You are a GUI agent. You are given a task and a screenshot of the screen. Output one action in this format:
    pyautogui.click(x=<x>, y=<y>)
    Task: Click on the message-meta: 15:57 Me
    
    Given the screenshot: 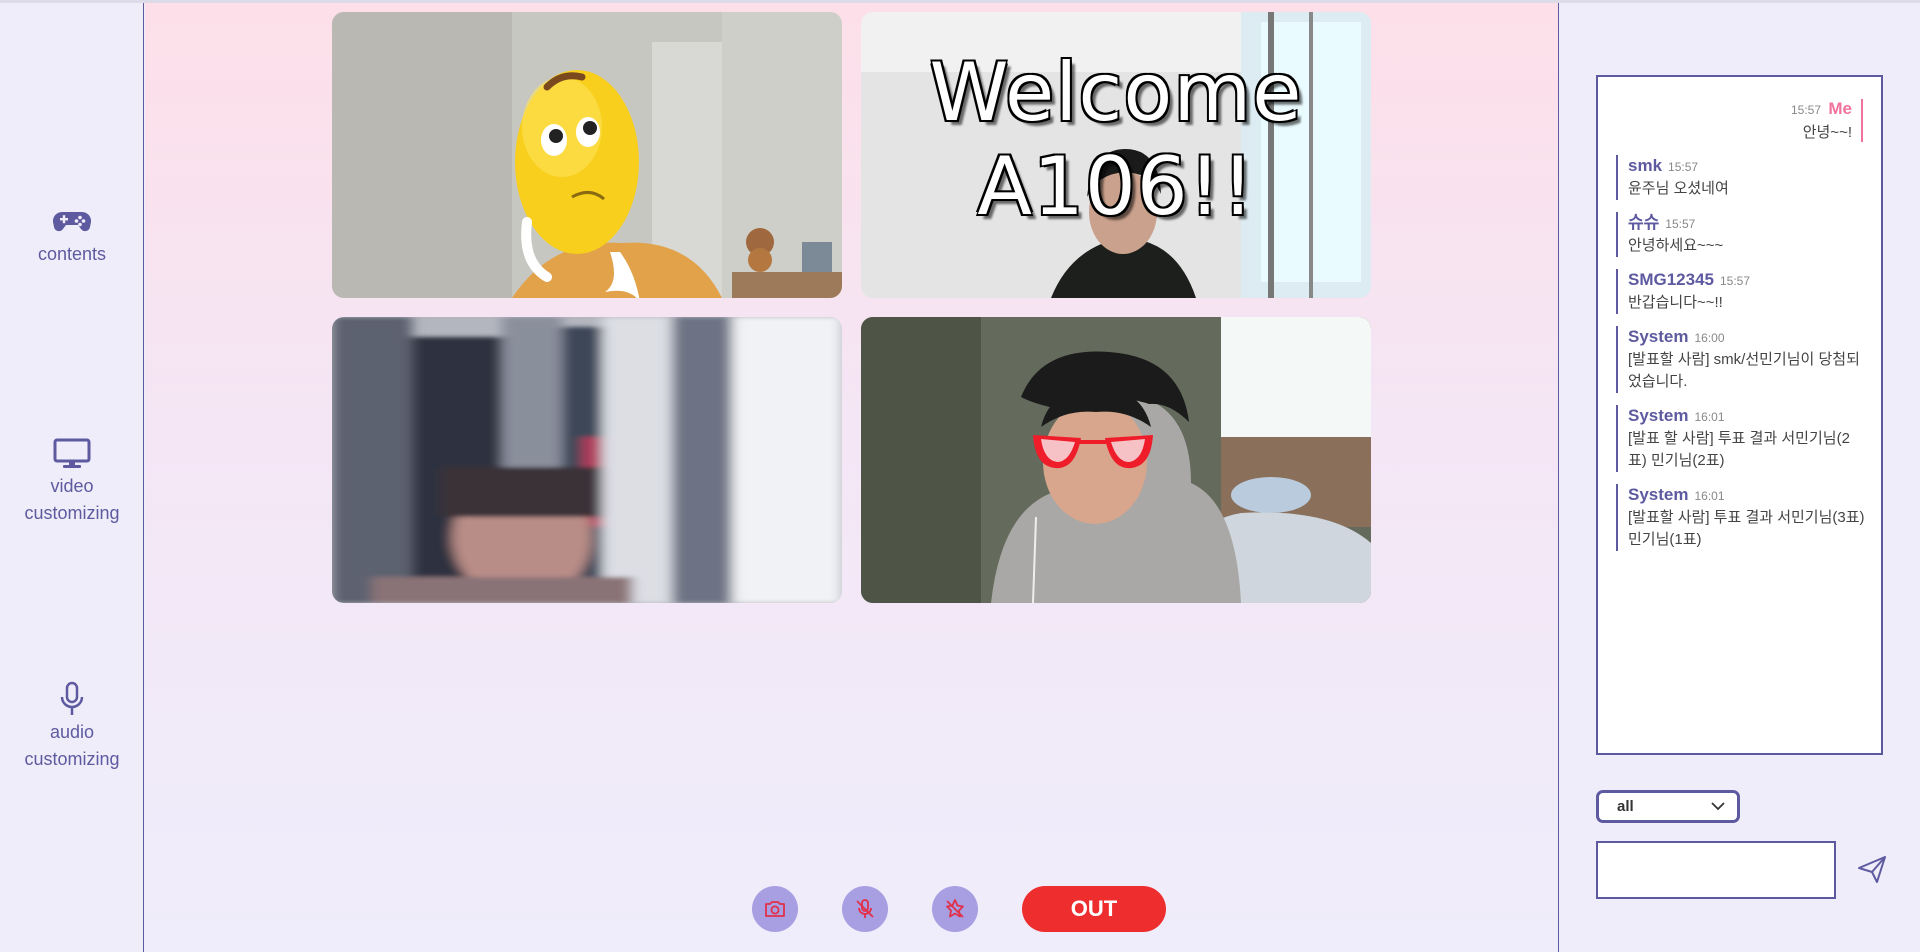 What is the action you would take?
    pyautogui.click(x=1821, y=109)
    